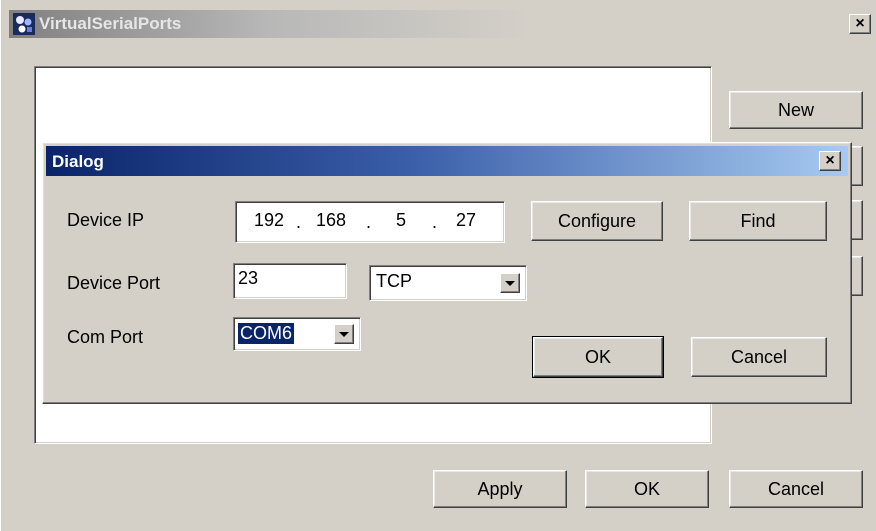  Describe the element at coordinates (266, 333) in the screenshot. I see `com-port-value: COM6` at that location.